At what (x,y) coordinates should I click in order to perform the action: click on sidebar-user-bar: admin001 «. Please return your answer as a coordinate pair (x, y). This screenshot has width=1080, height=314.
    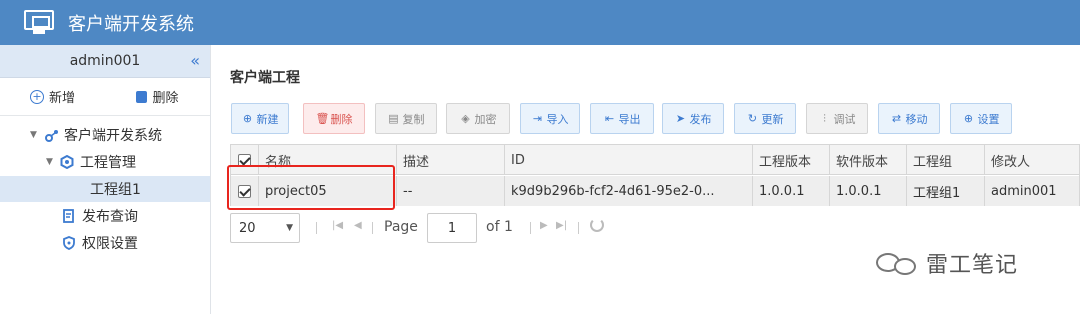
    Looking at the image, I should click on (105, 61).